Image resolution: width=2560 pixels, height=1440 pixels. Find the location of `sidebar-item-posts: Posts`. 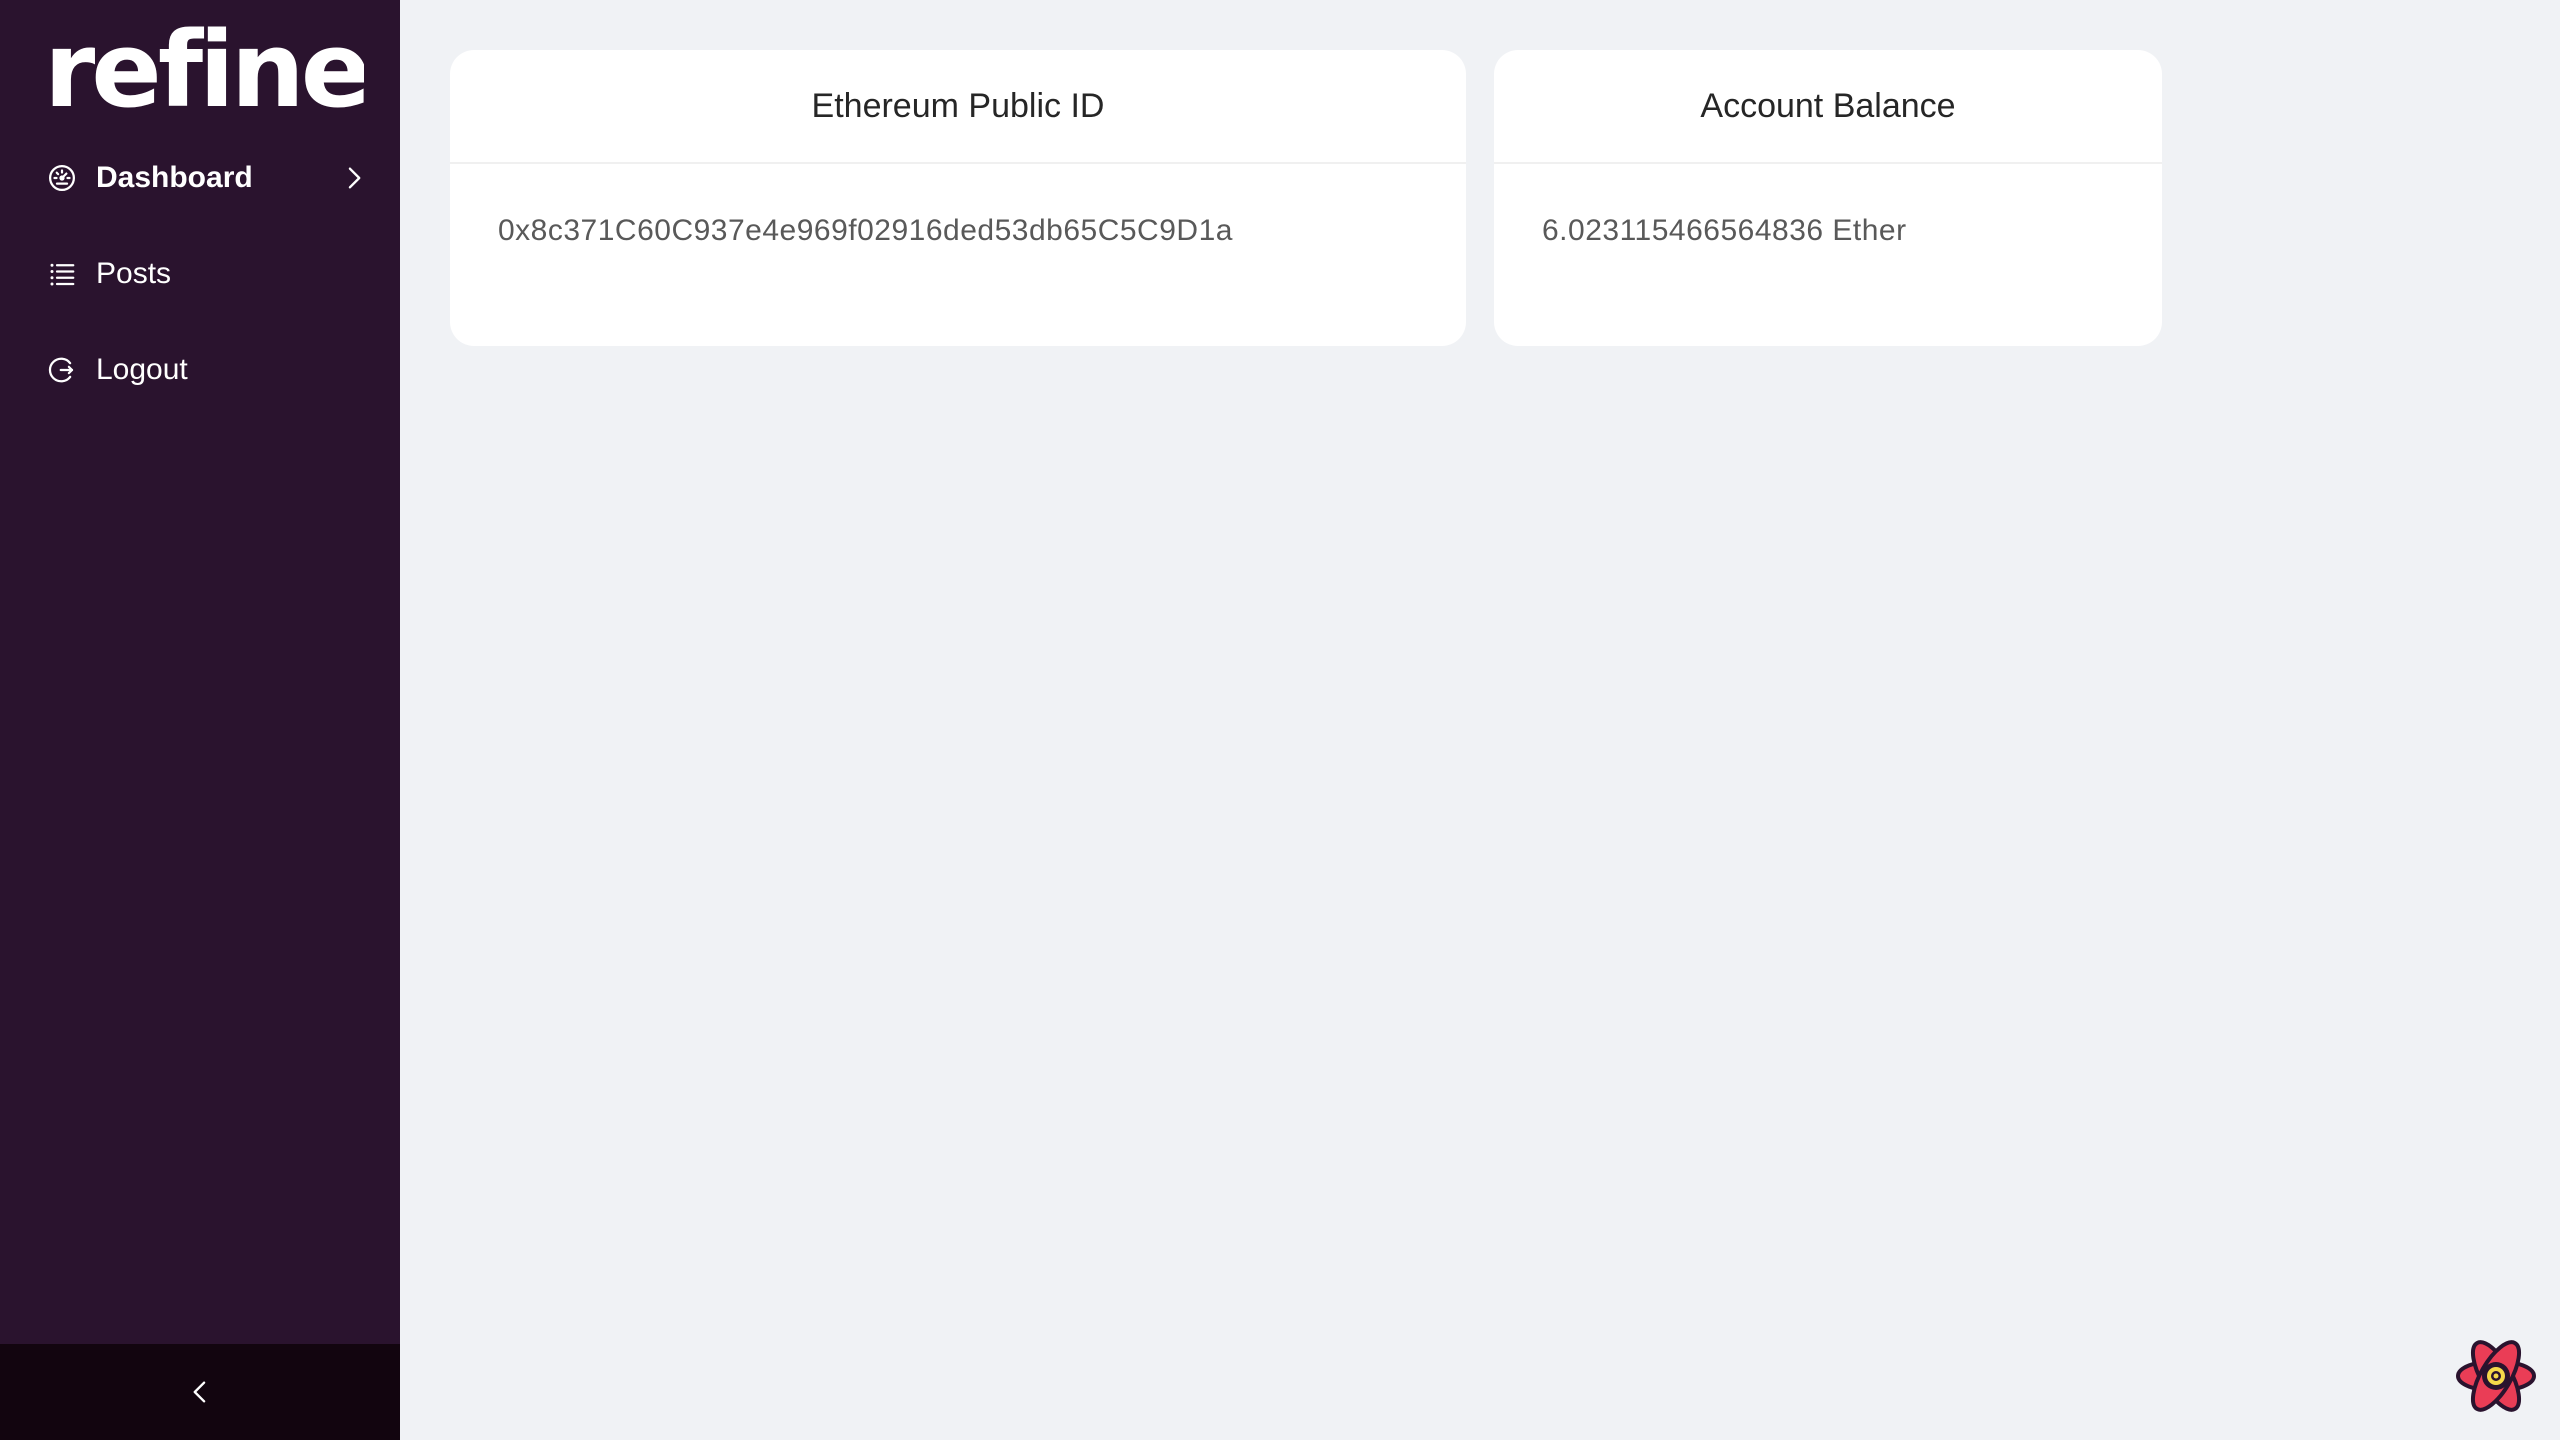

sidebar-item-posts: Posts is located at coordinates (200, 274).